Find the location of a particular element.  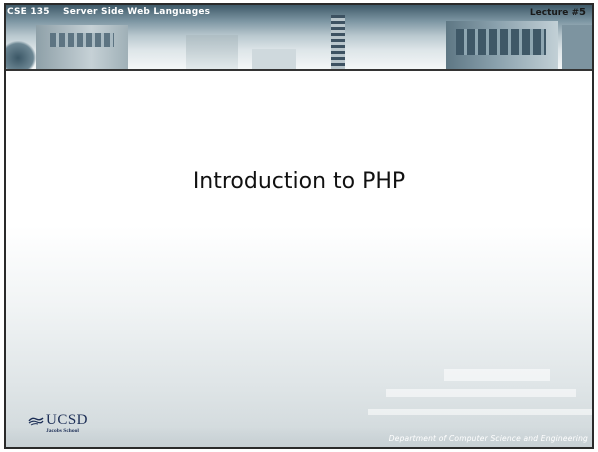

slide-title: Introduction to PHP is located at coordinates (299, 181).